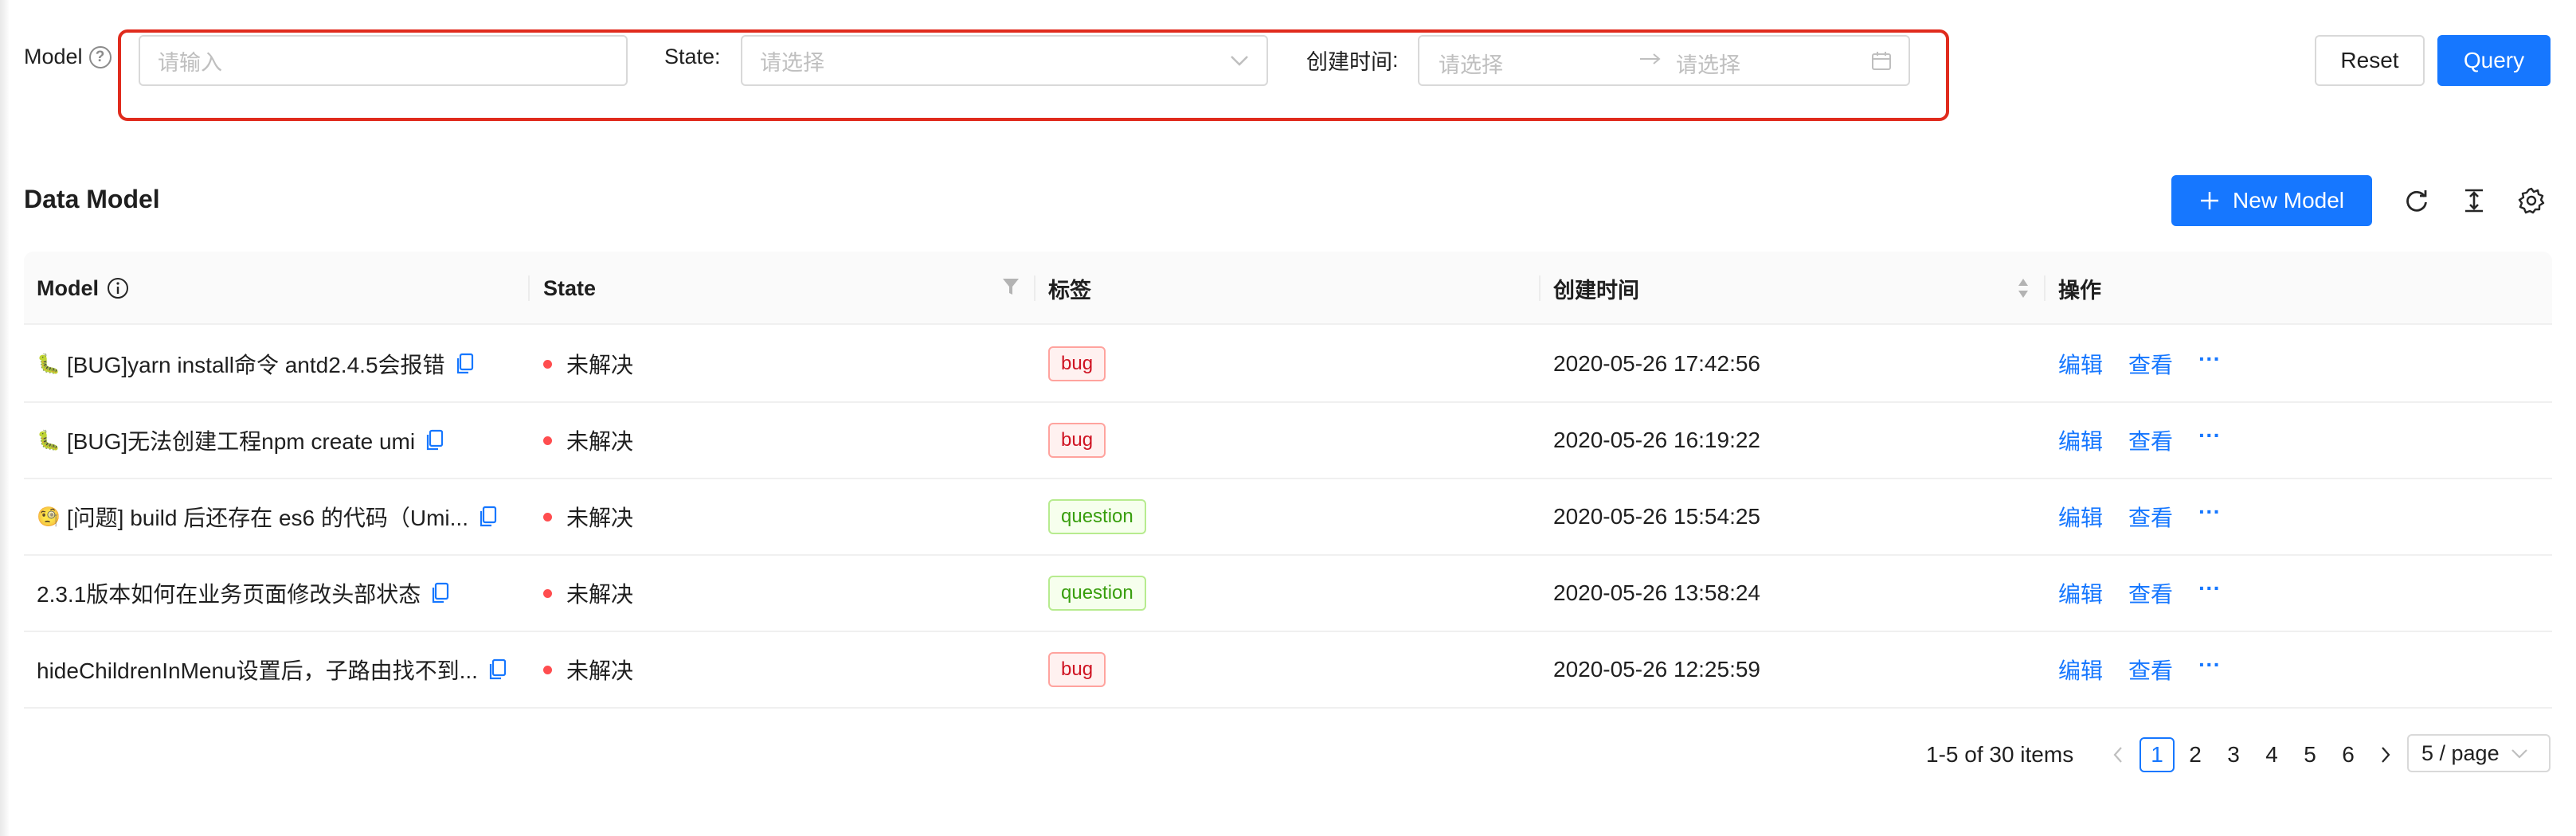 This screenshot has width=2576, height=836. What do you see at coordinates (1656, 592) in the screenshot?
I see `created-cell: 2020-05-26 13:58:24` at bounding box center [1656, 592].